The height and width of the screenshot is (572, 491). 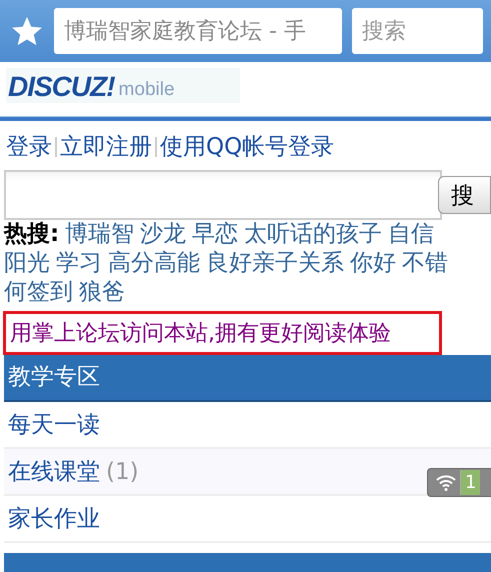 I want to click on status-count: 1, so click(x=470, y=482).